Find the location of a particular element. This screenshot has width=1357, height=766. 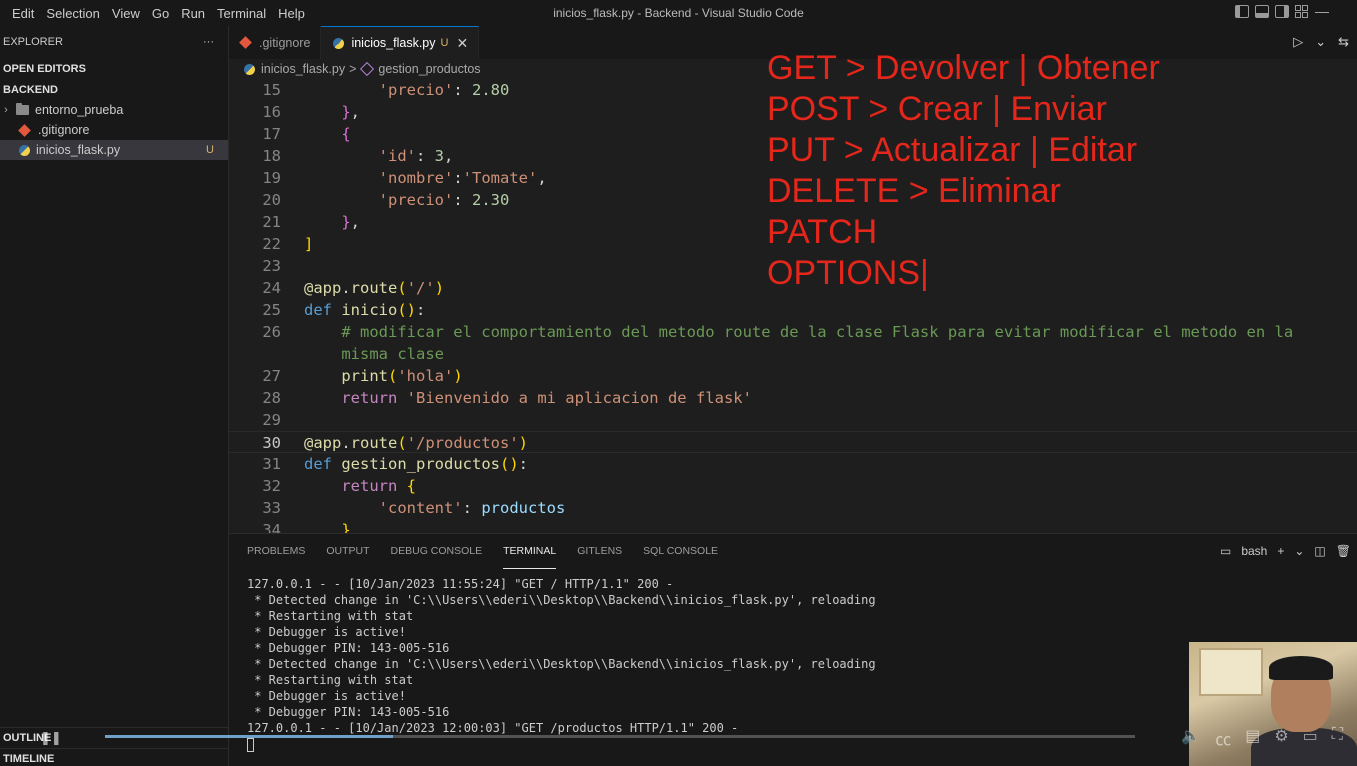

code-line: misma clase is located at coordinates (793, 354).